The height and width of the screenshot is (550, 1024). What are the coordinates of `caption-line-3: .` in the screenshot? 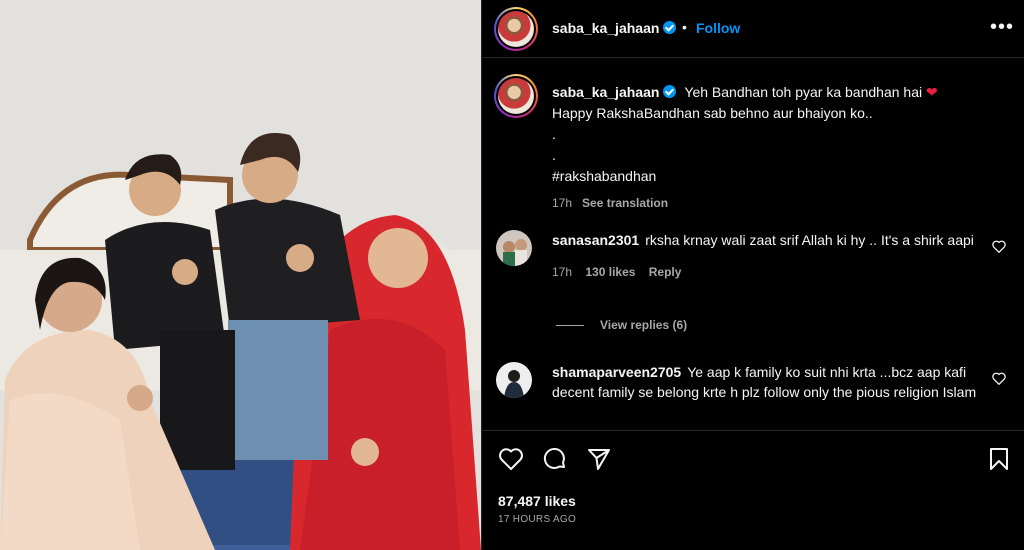 It's located at (554, 134).